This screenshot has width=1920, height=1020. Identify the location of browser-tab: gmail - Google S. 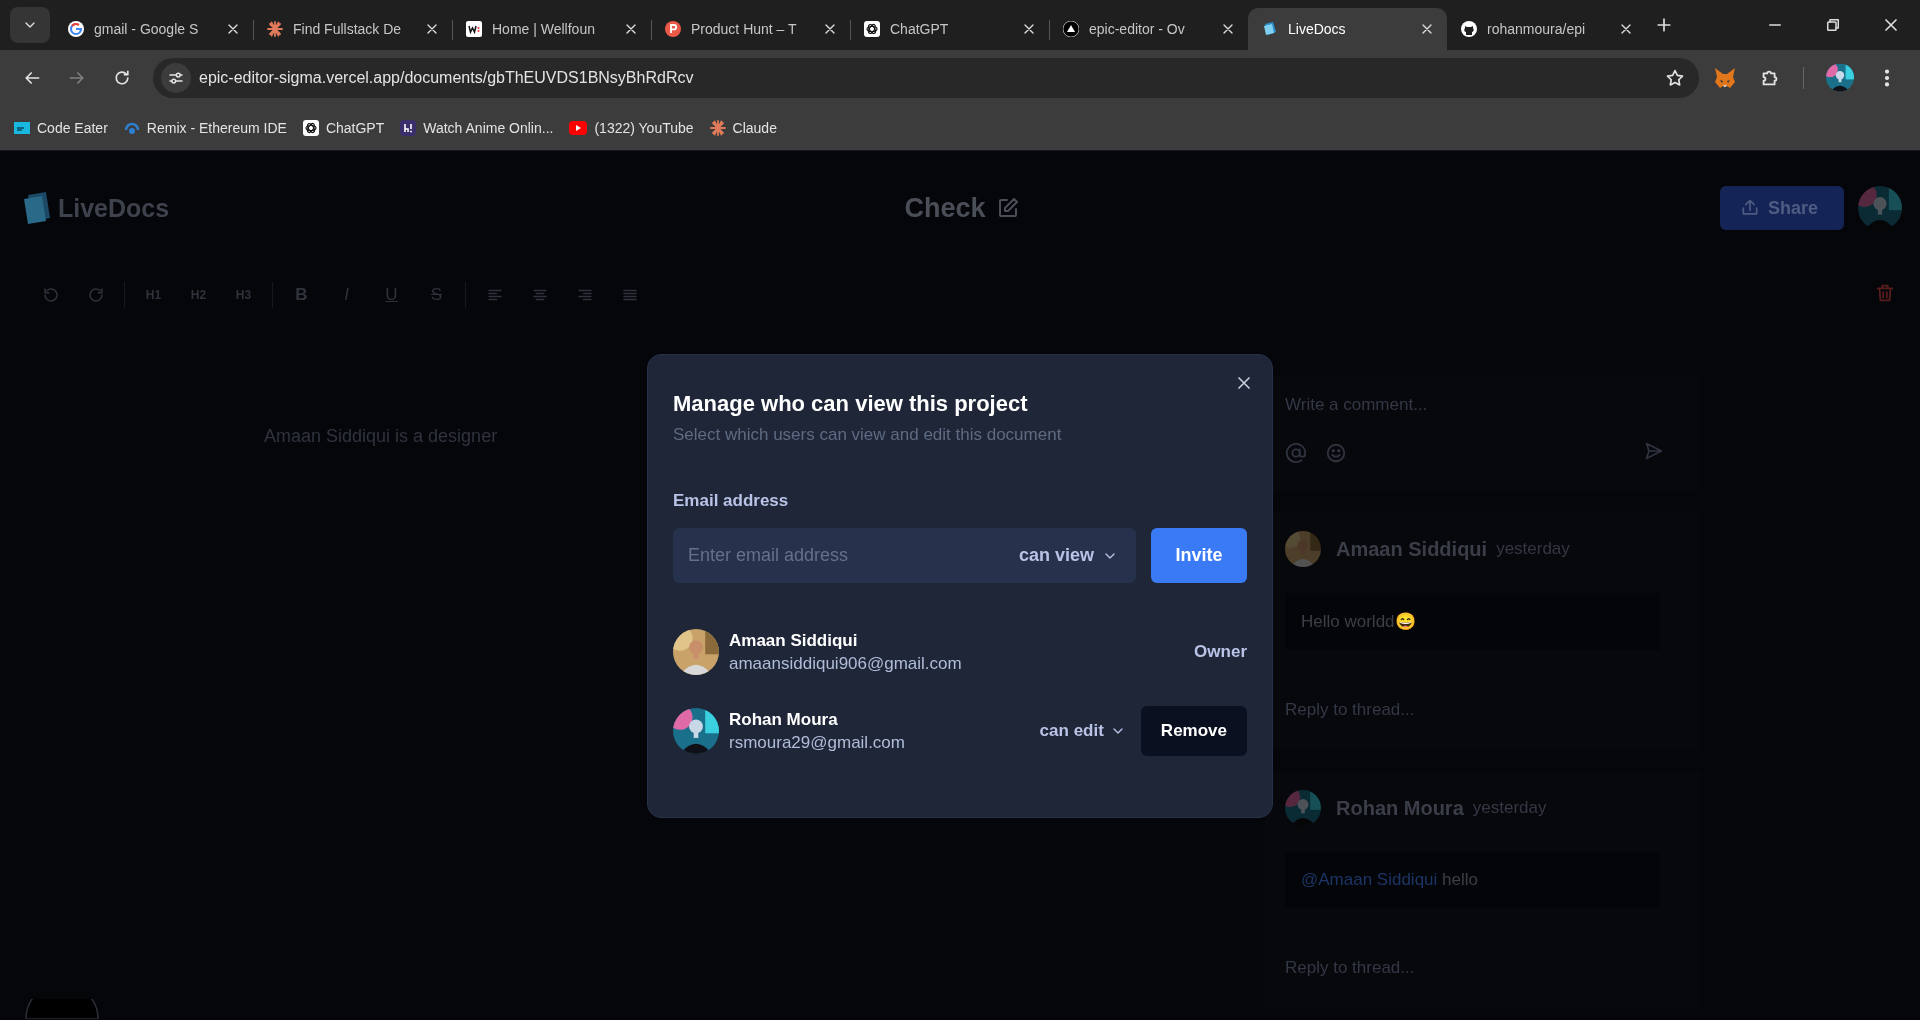
(153, 29).